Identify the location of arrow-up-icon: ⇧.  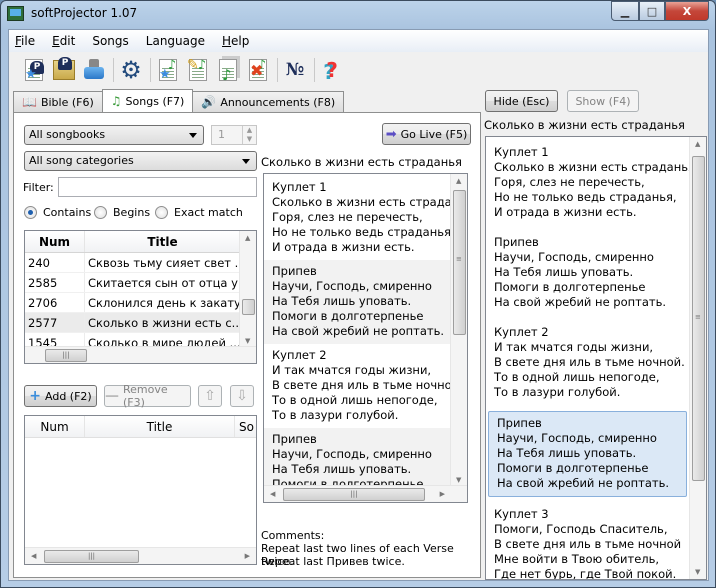
(210, 396).